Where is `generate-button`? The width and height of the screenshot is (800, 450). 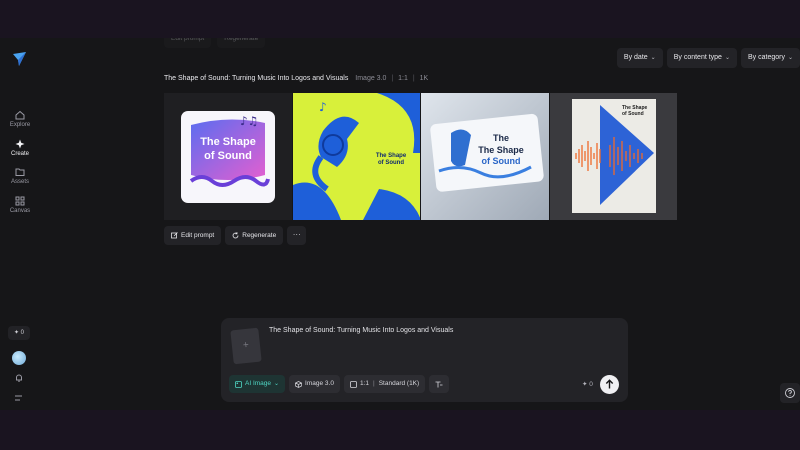
generate-button is located at coordinates (609, 384).